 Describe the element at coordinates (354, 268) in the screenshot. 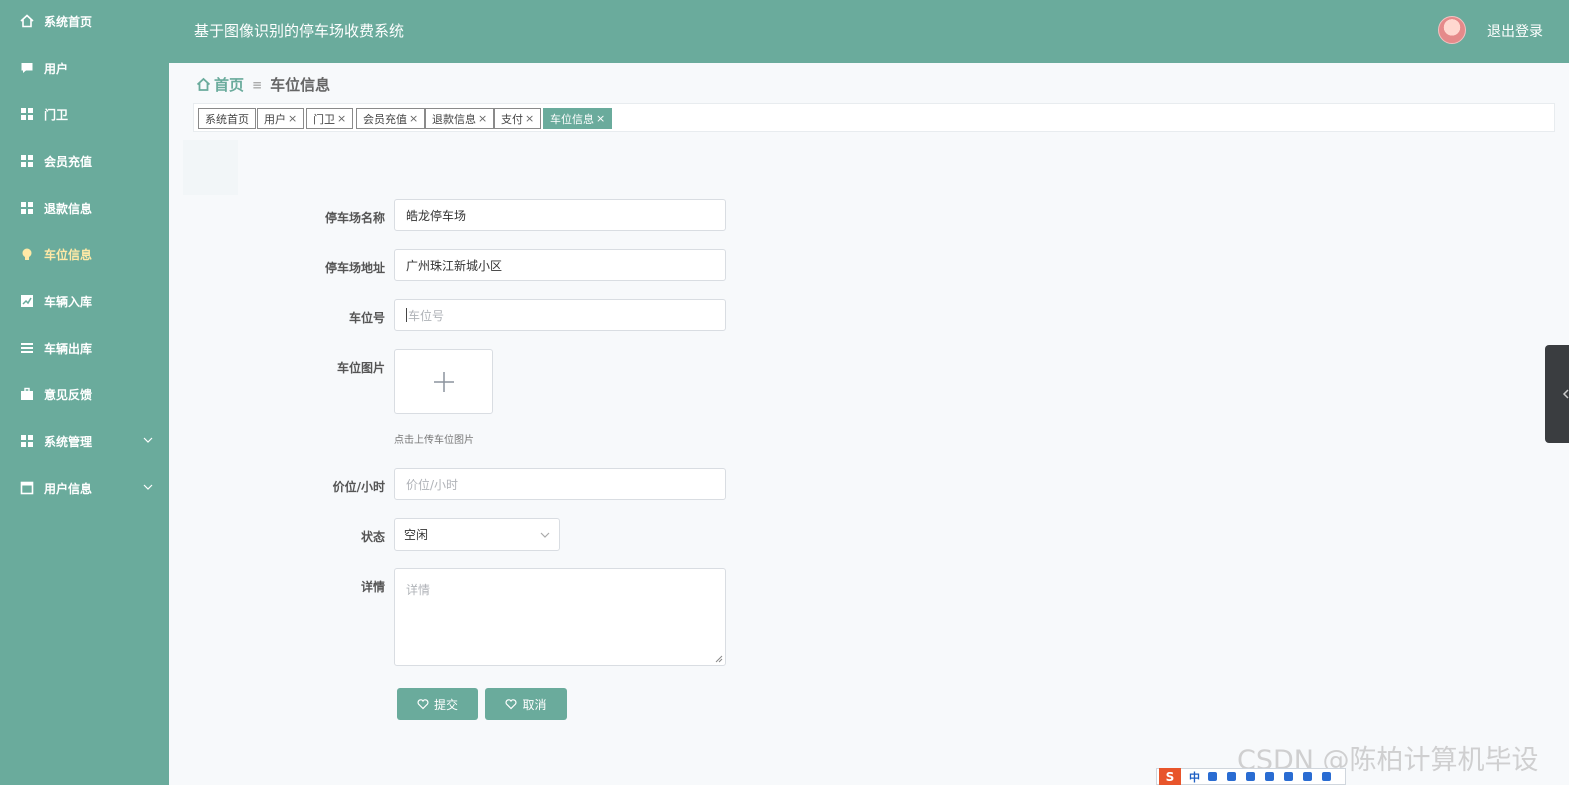

I see `lot-address-label: 停车场地址` at that location.